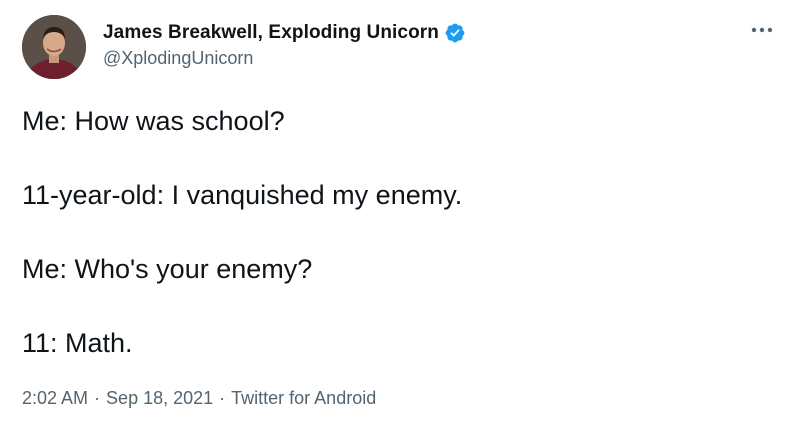 This screenshot has height=432, width=800. What do you see at coordinates (153, 121) in the screenshot?
I see `tweet-line: Me: How was school?` at bounding box center [153, 121].